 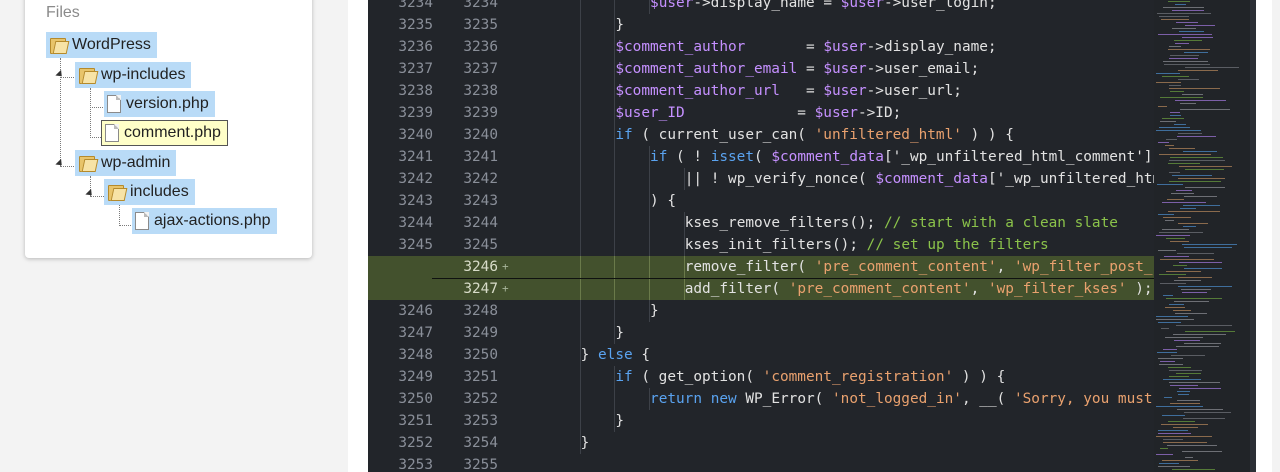 I want to click on folder-icon, so click(x=116, y=192).